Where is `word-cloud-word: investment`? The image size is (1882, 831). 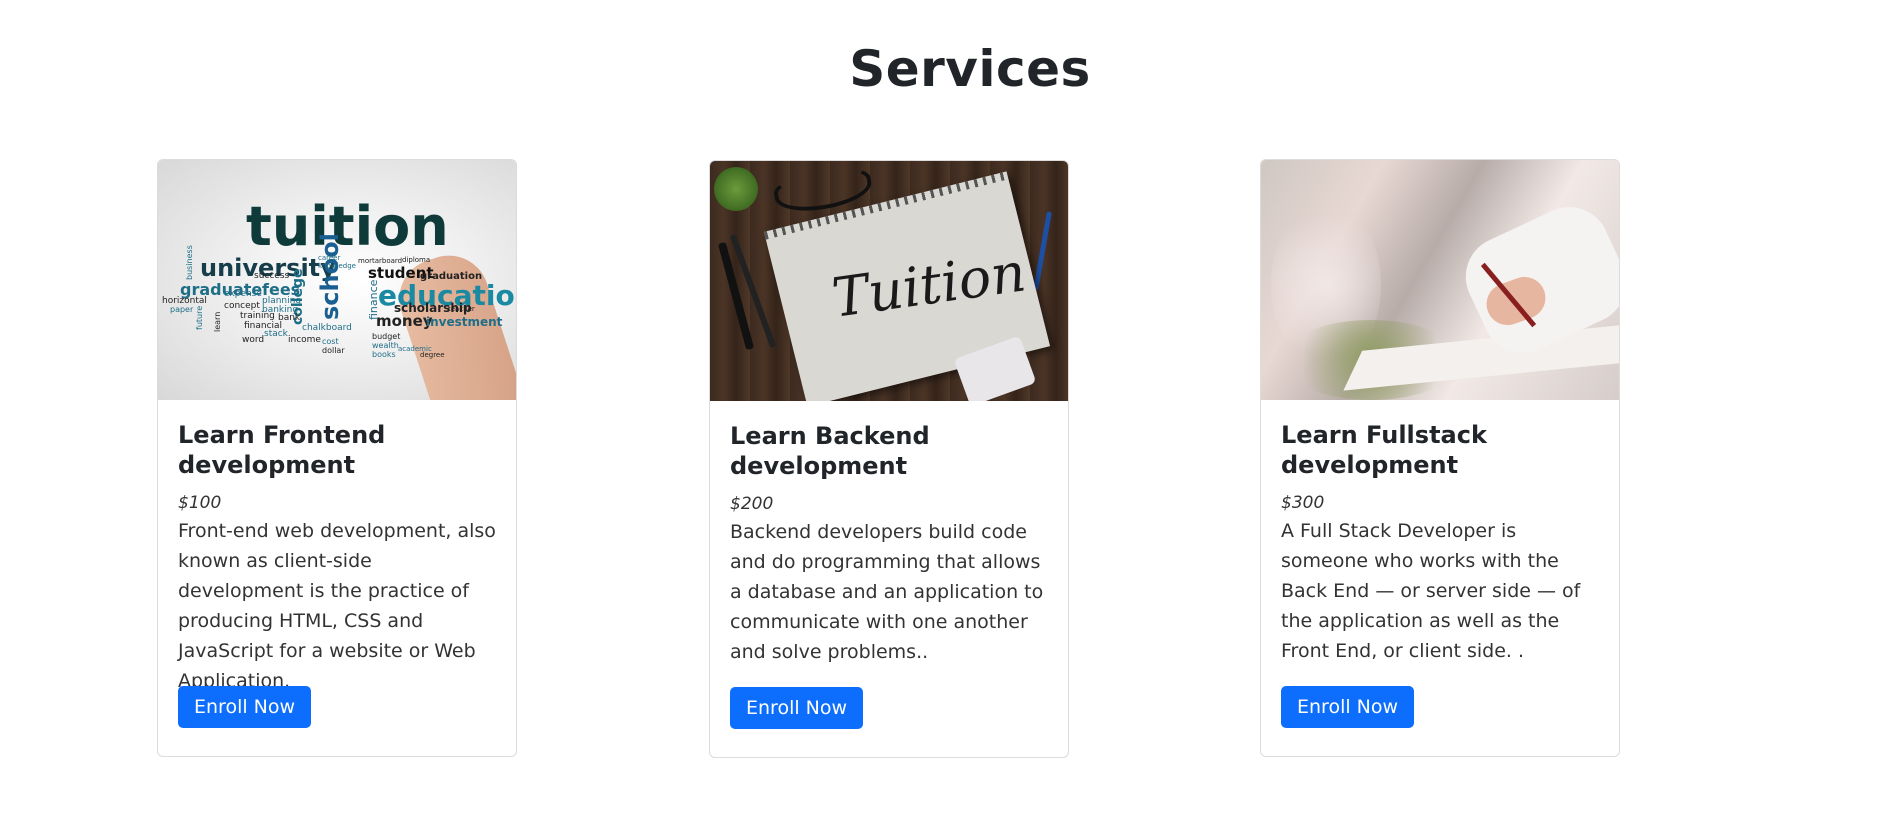 word-cloud-word: investment is located at coordinates (464, 322).